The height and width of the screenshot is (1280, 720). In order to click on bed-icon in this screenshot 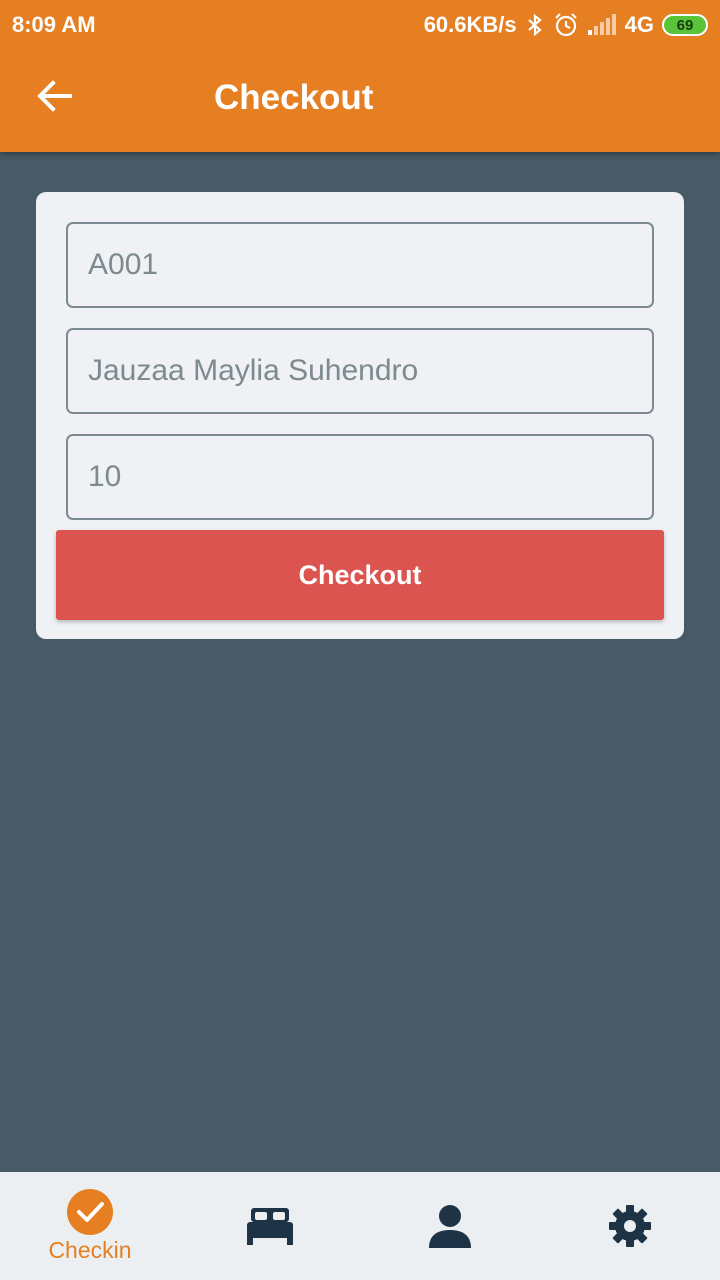, I will do `click(270, 1226)`.